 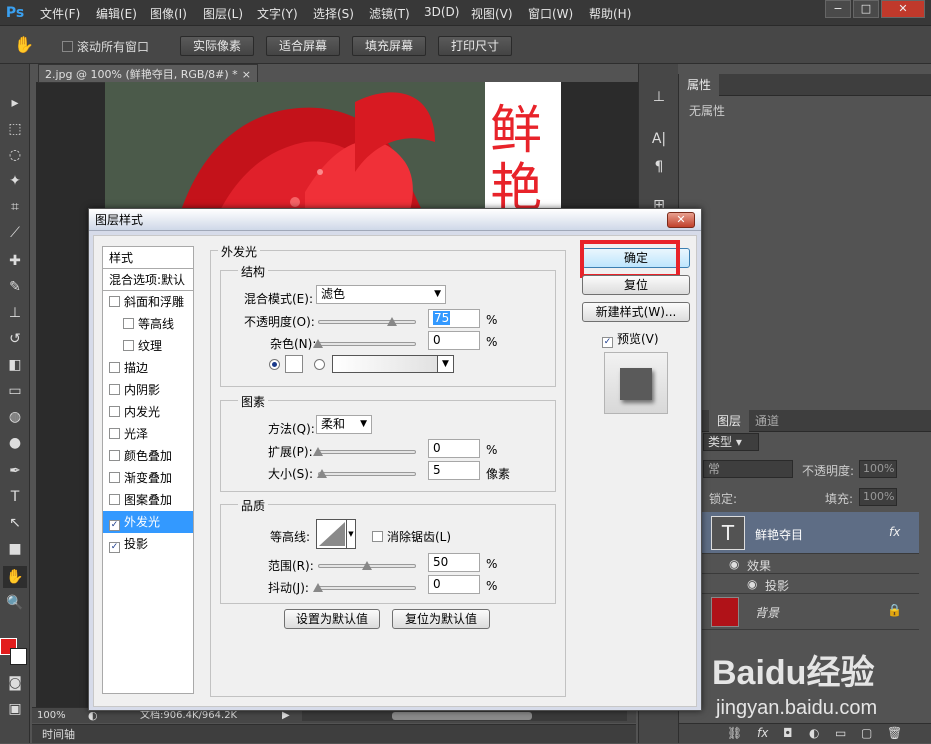 I want to click on menu-edit: 编辑(E), so click(x=116, y=13).